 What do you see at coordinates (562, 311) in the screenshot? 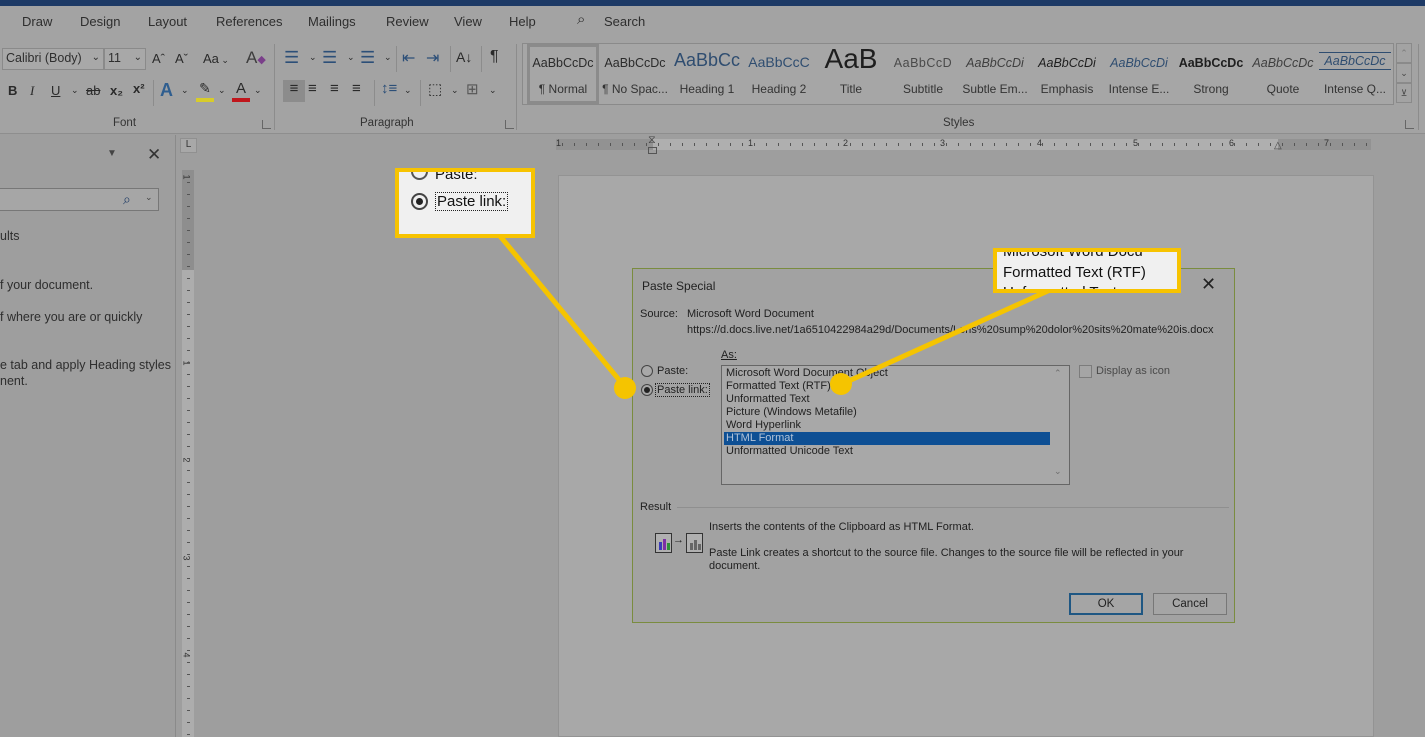
I see `callout-line-left` at bounding box center [562, 311].